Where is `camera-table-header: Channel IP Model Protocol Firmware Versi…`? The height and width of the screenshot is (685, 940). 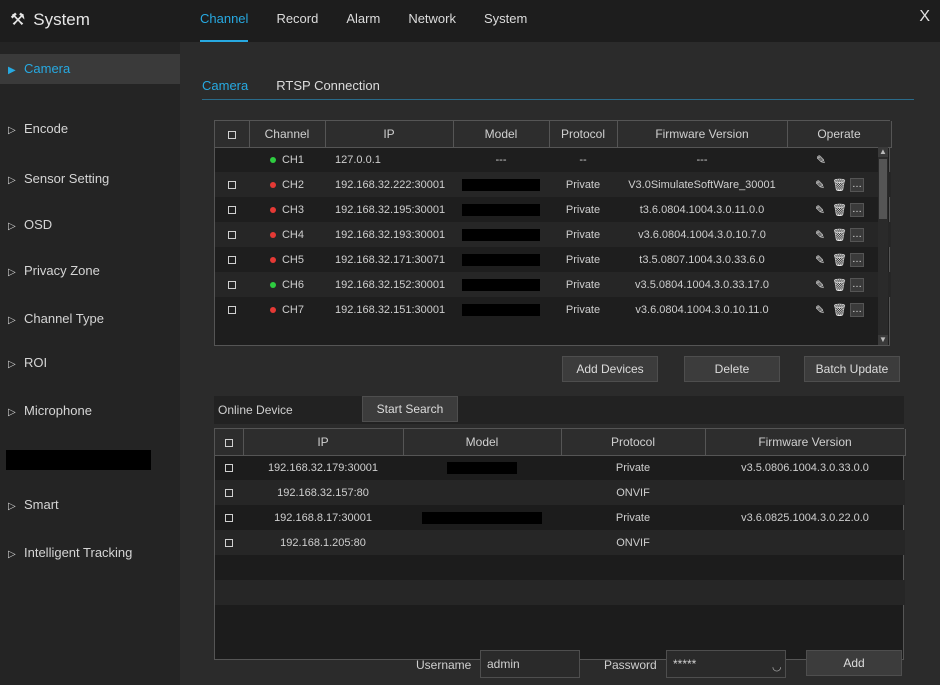
camera-table-header: Channel IP Model Protocol Firmware Versi… is located at coordinates (553, 134).